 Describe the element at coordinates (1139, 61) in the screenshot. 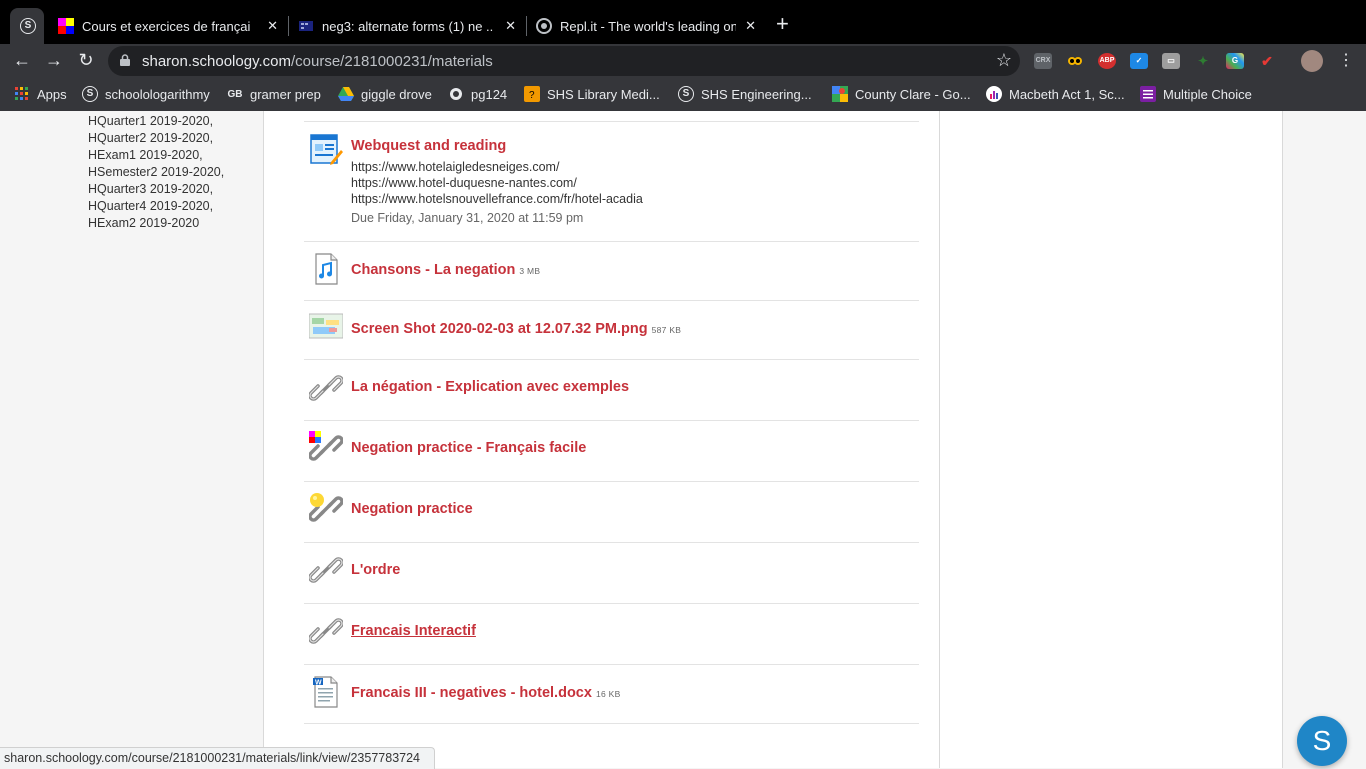

I see `check-extension-icon: ✓` at that location.